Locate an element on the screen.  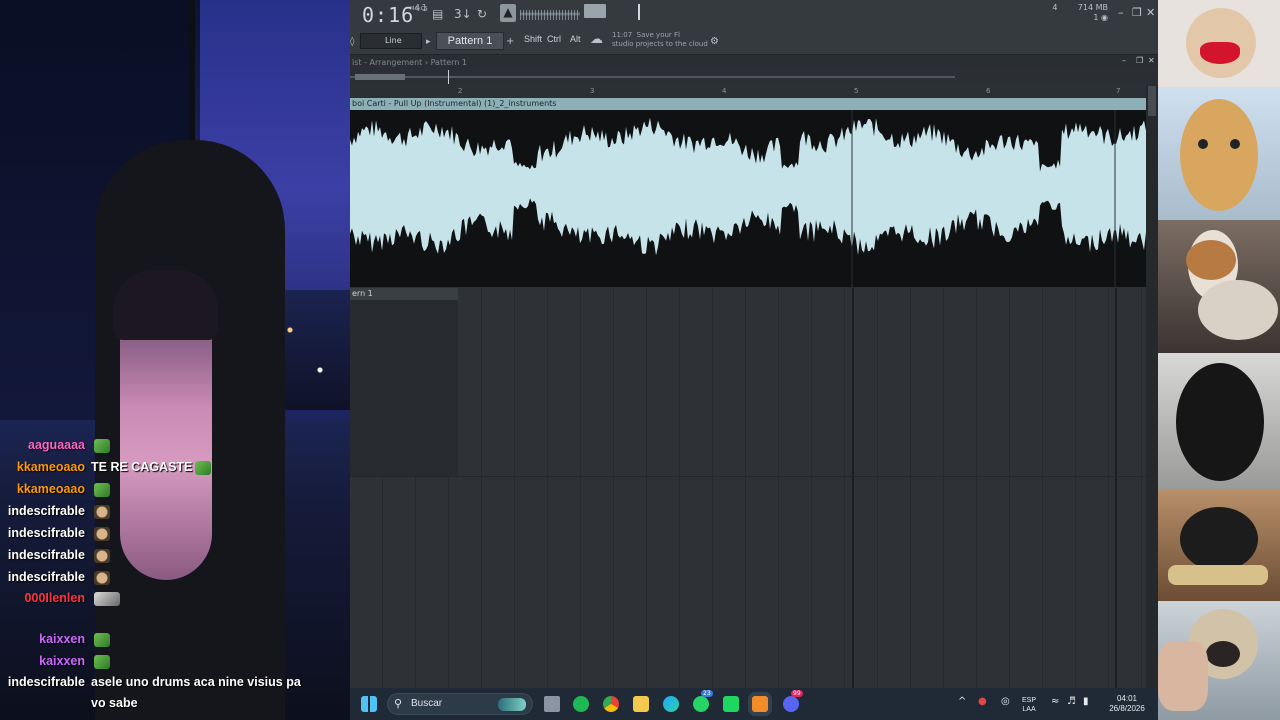
time-format-label: M:S:CS is located at coordinates (419, 9).